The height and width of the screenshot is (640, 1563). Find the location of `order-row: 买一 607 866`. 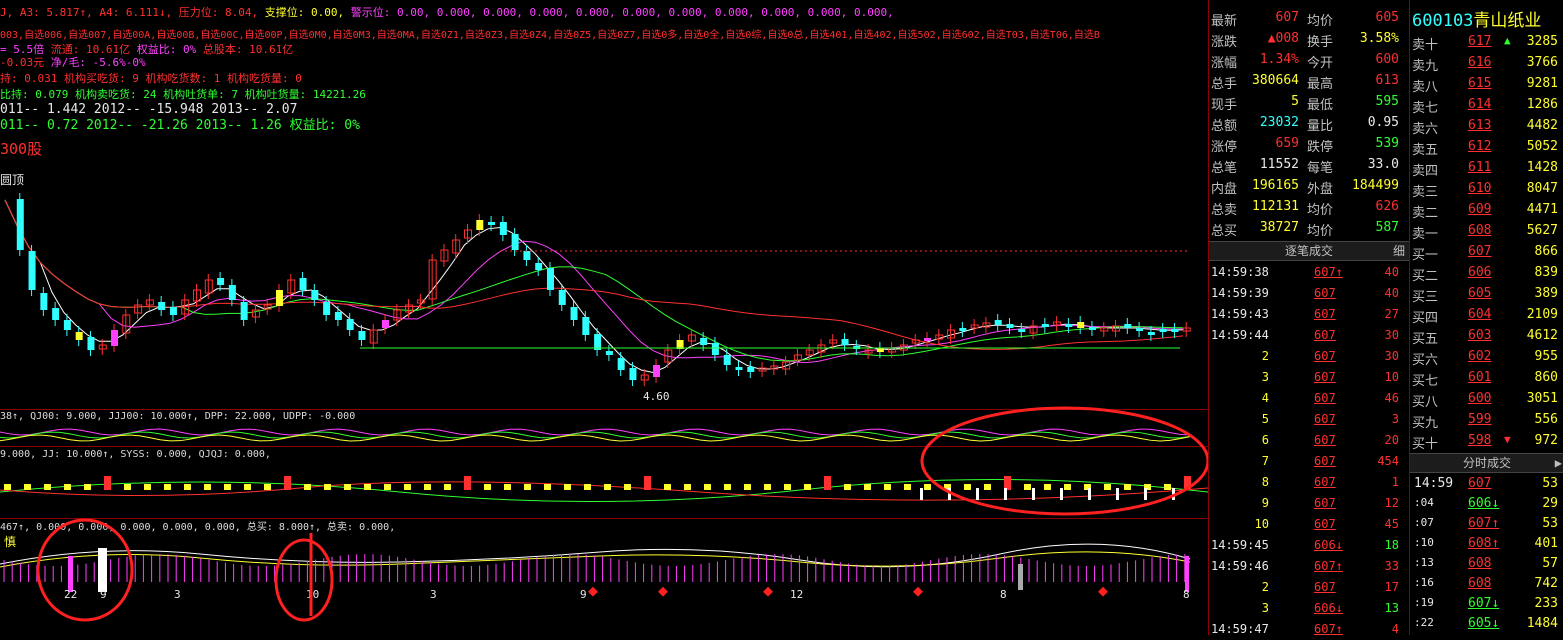

order-row: 买一 607 866 is located at coordinates (1486, 252).